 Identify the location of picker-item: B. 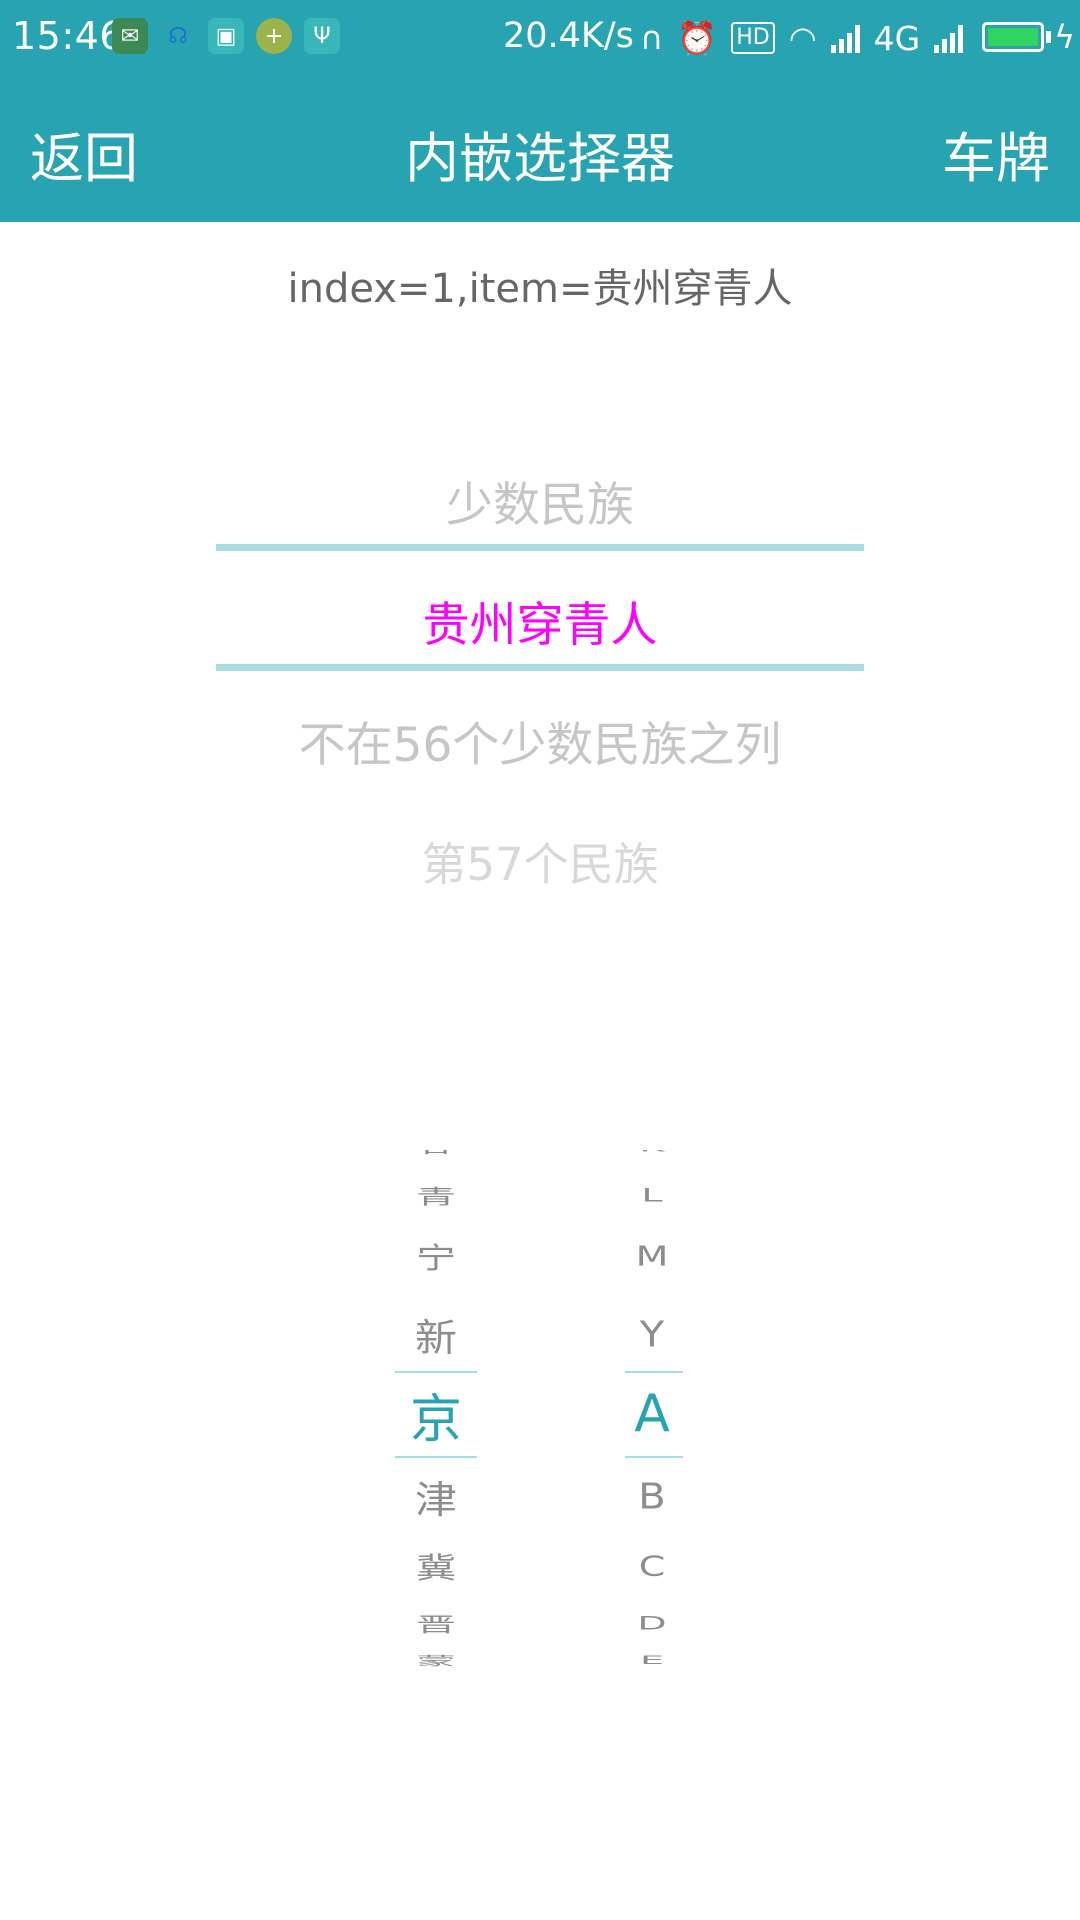
(652, 1497).